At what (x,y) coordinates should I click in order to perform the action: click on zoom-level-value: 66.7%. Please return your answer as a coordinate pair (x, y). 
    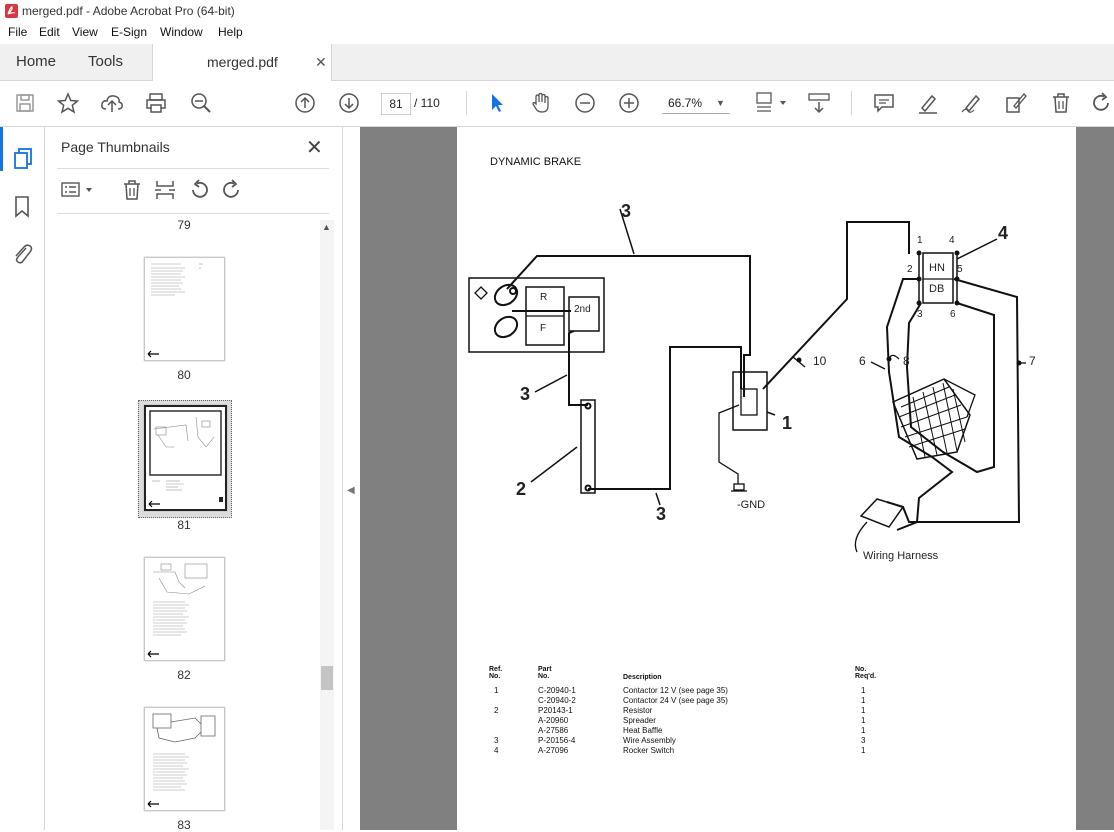
    Looking at the image, I should click on (685, 103).